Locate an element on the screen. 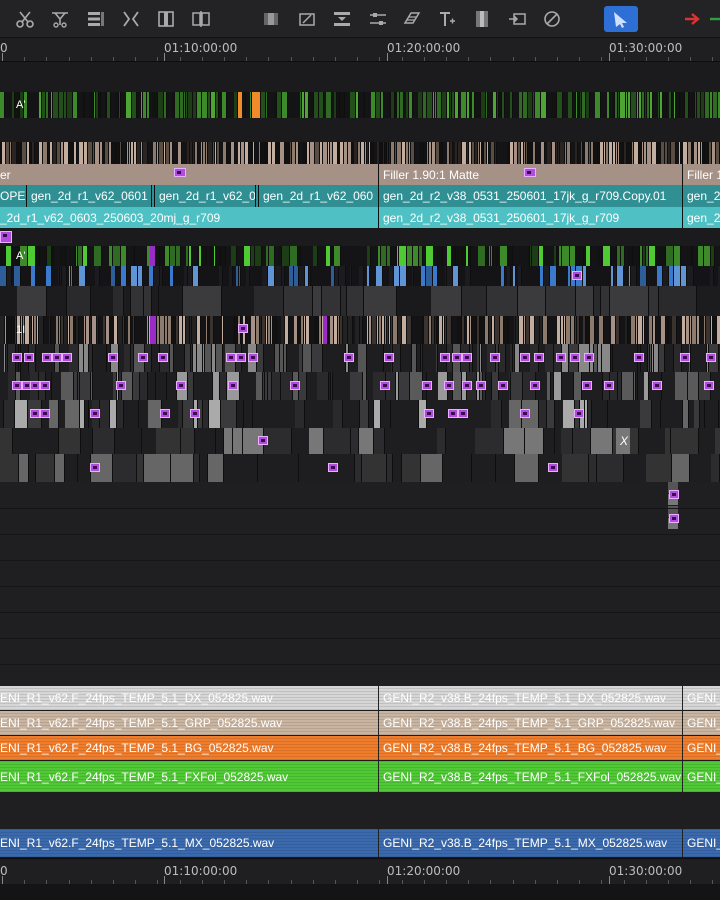  video-track-tan is located at coordinates (360, 153).